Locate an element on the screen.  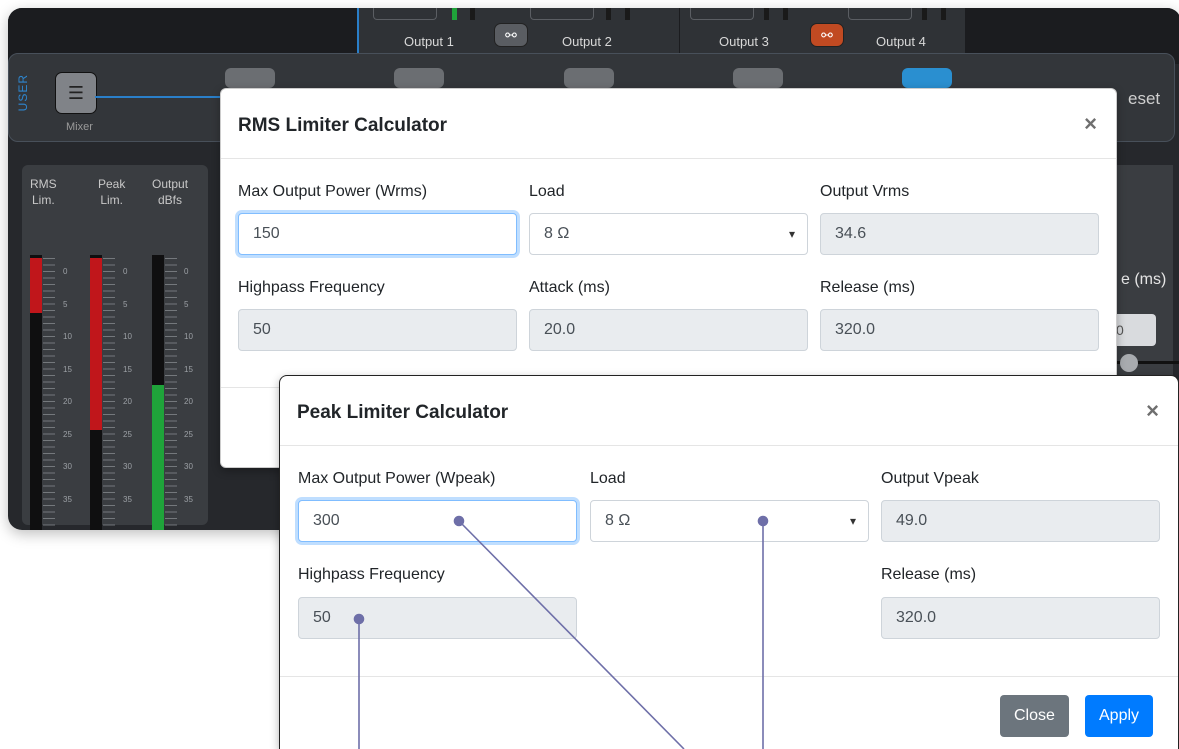
callout-dot-max-power is located at coordinates (459, 521).